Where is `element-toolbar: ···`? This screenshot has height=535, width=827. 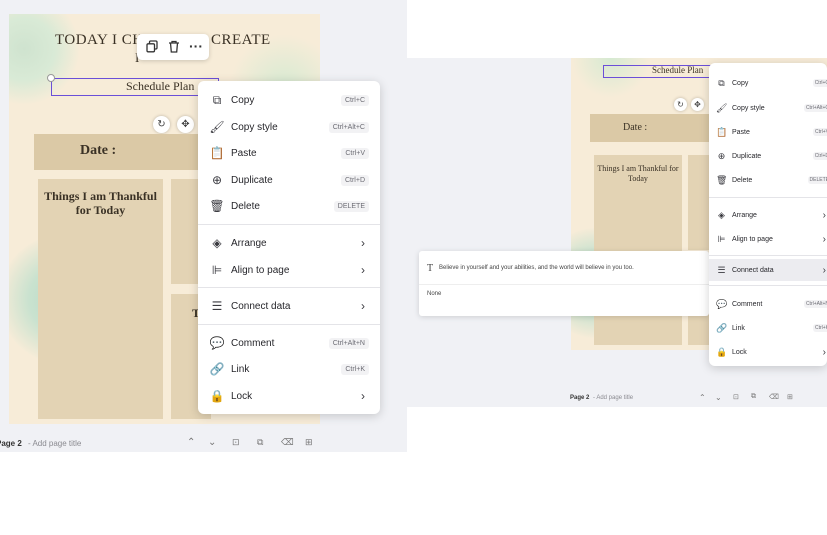
element-toolbar: ··· is located at coordinates (173, 47).